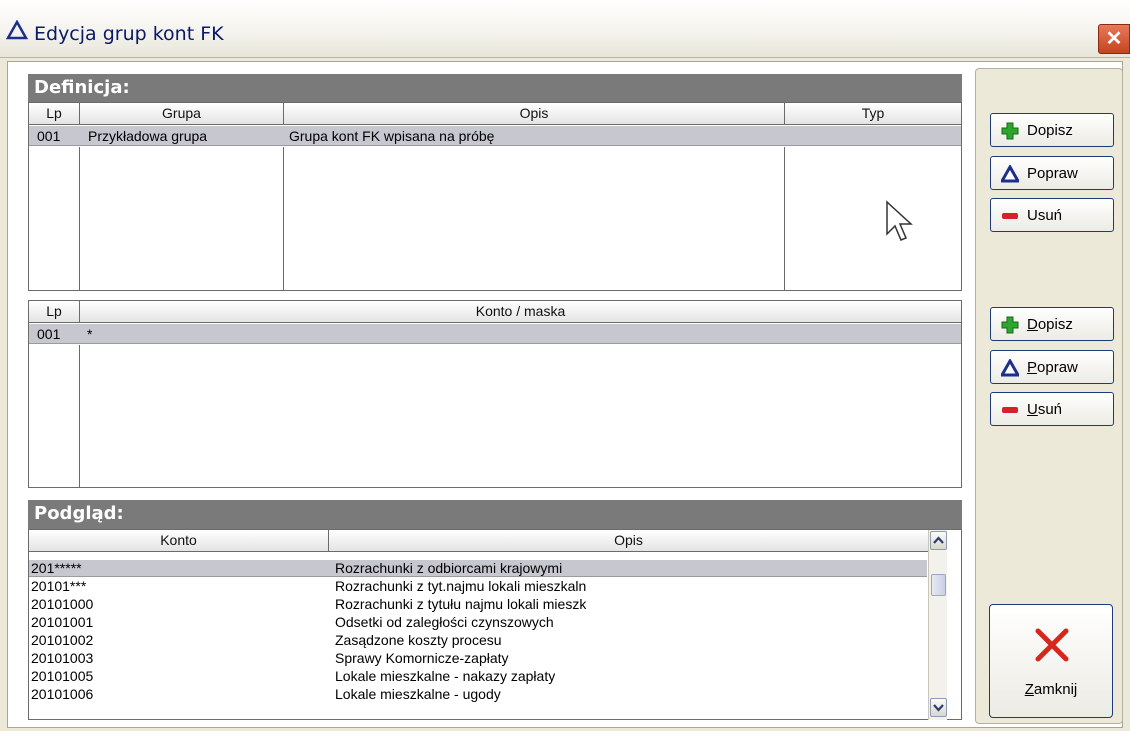 This screenshot has height=731, width=1130. I want to click on list-item: 20101002 Zasądzone koszty procesu, so click(478, 640).